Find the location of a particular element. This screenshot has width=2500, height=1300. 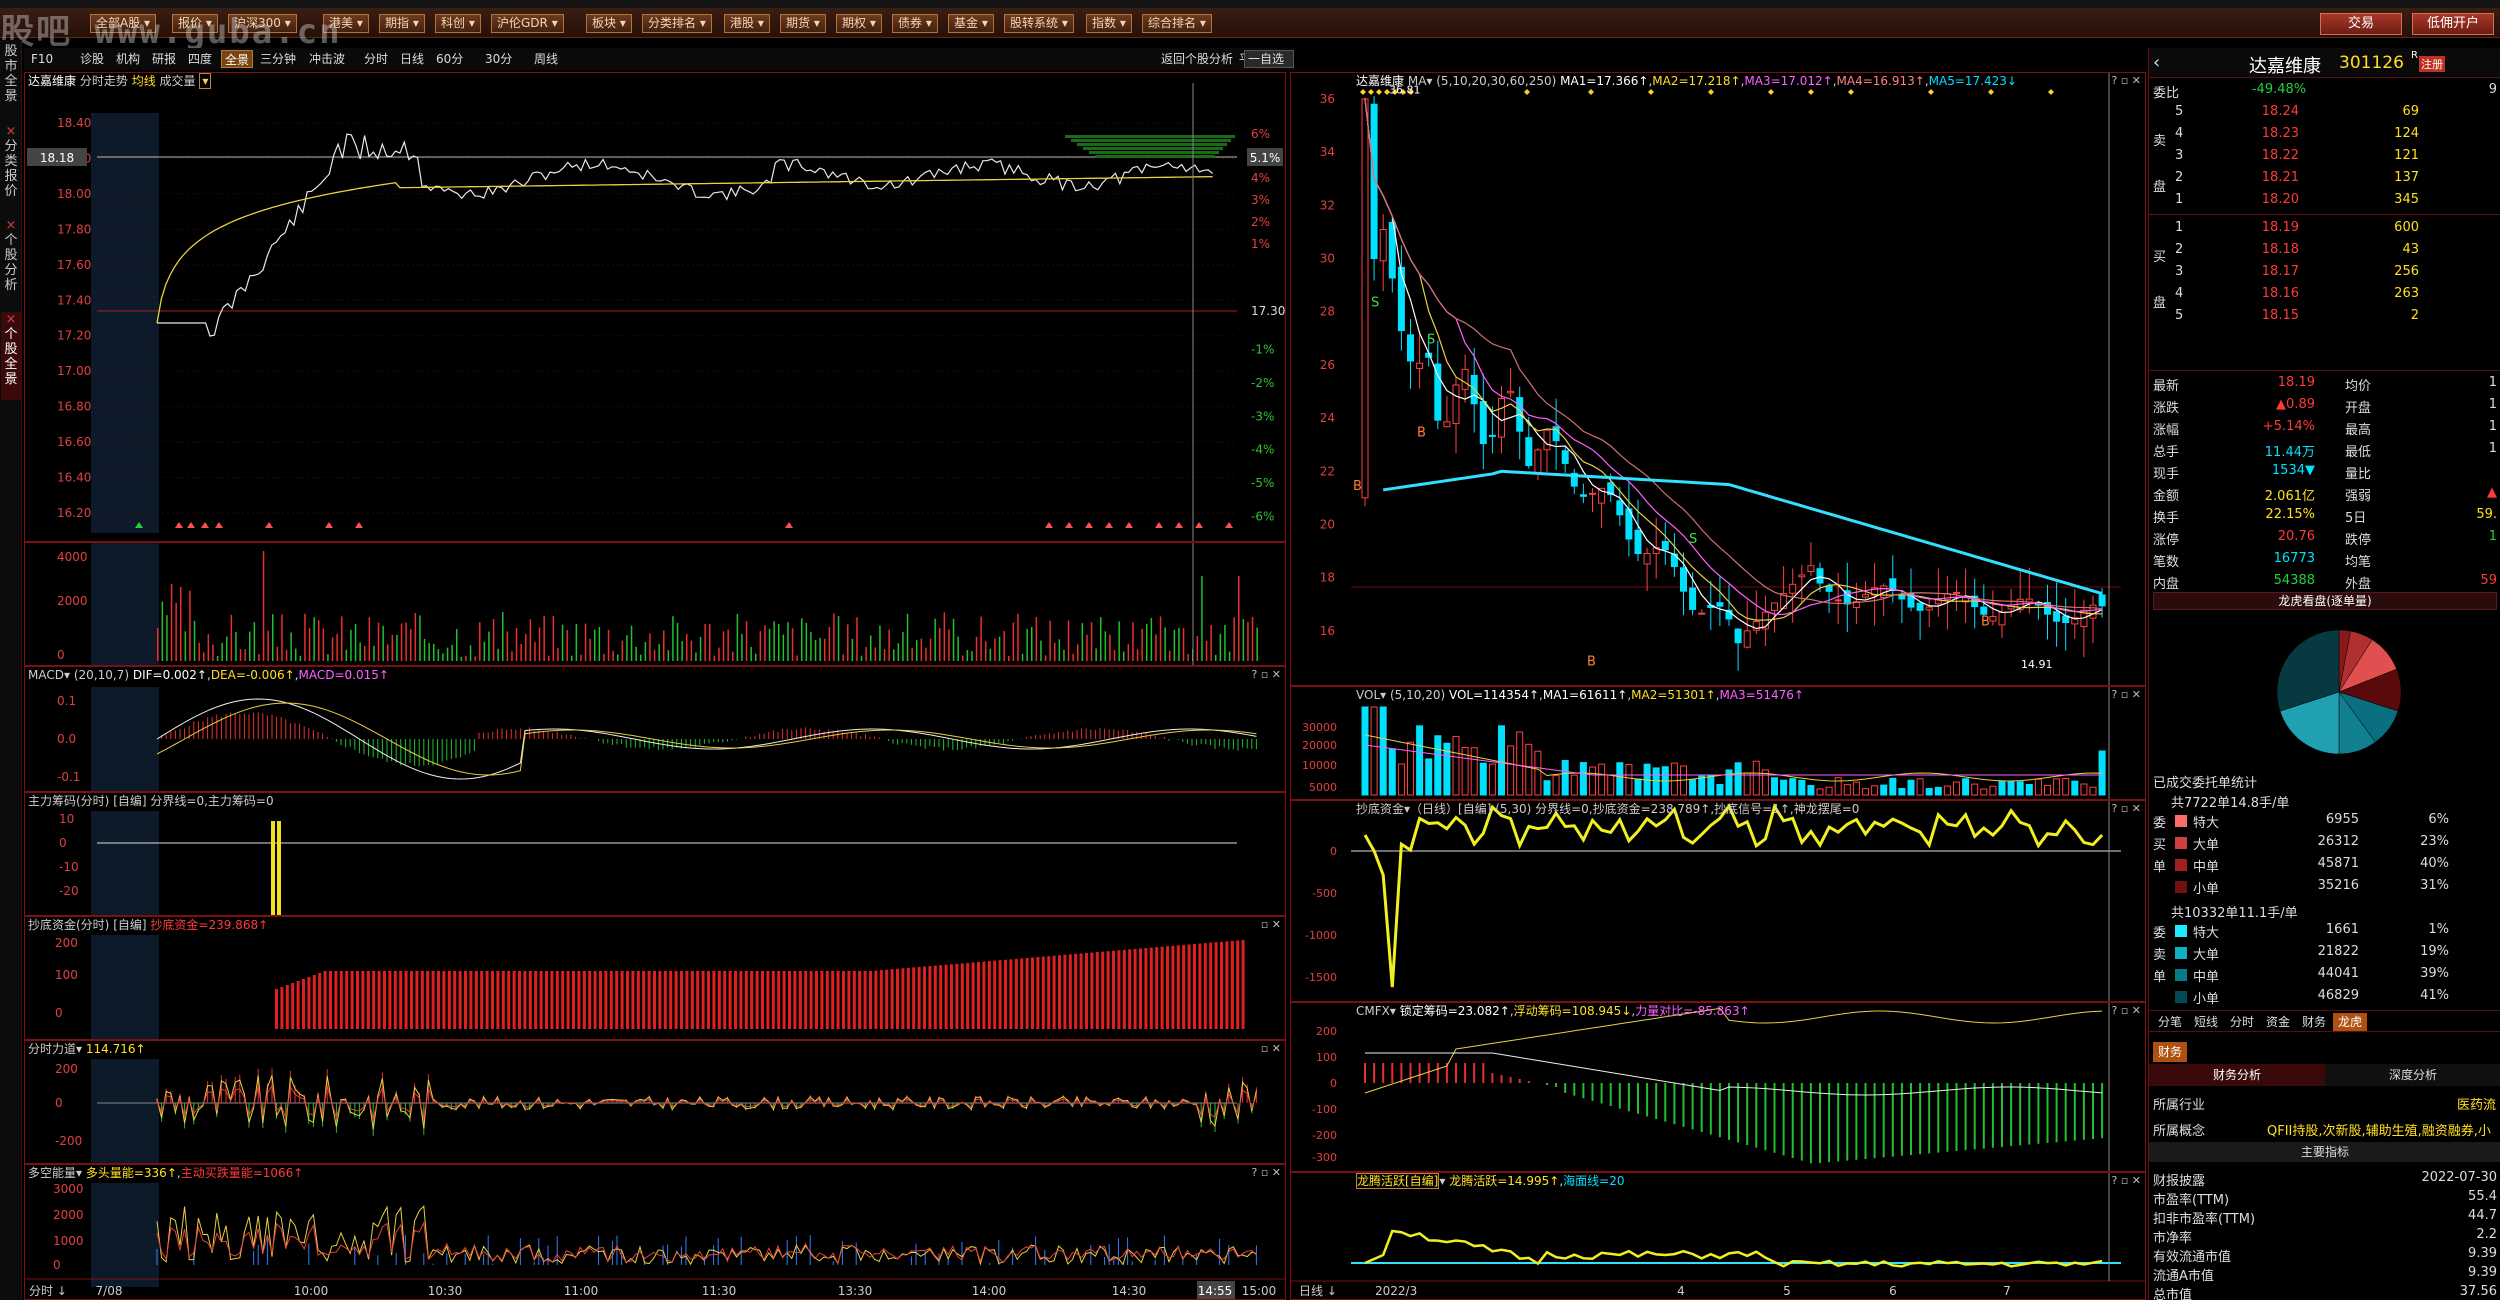

indicator-name: 抄底资金 is located at coordinates (1380, 809).